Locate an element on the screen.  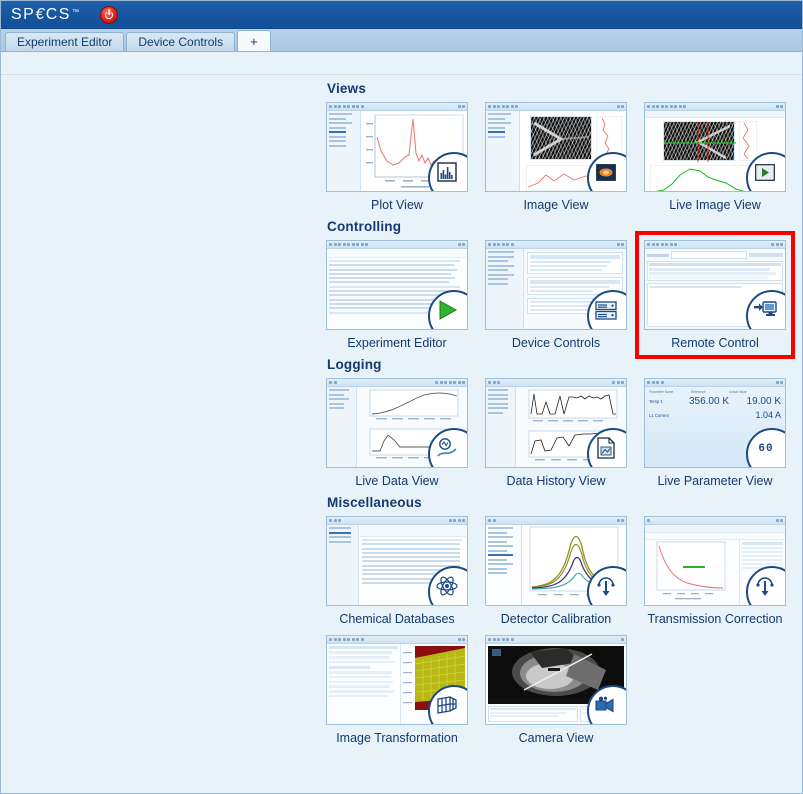
thumbnail-image-transformation is located at coordinates (397, 680).